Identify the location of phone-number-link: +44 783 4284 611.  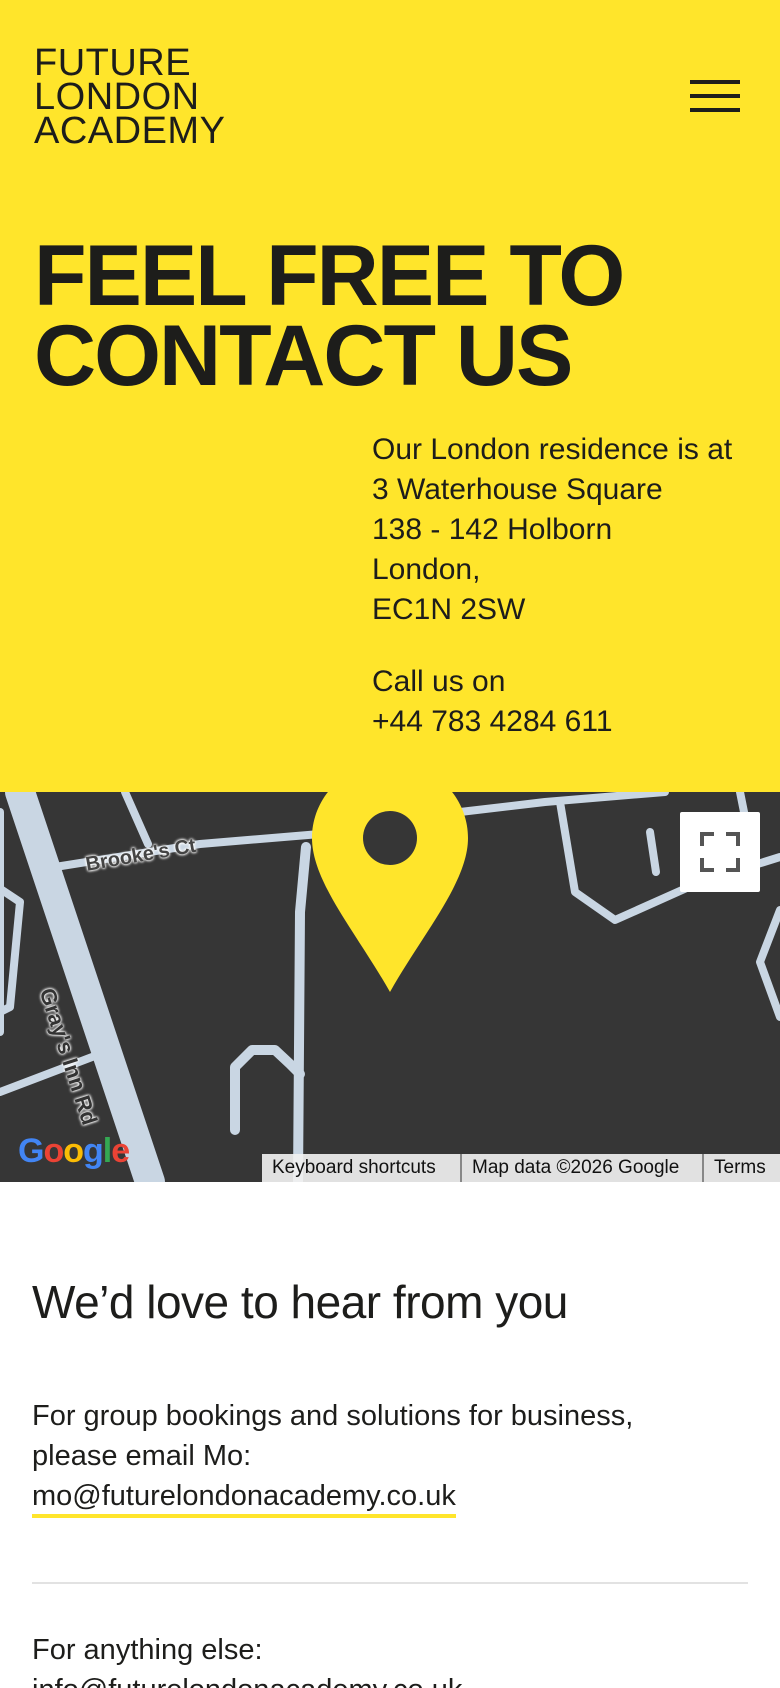
(572, 722).